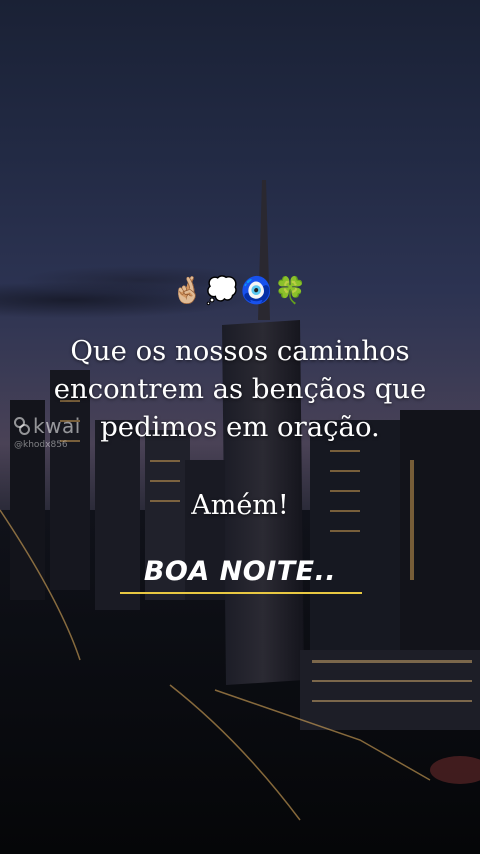  I want to click on message-line: encontrem as bençãos que, so click(240, 389).